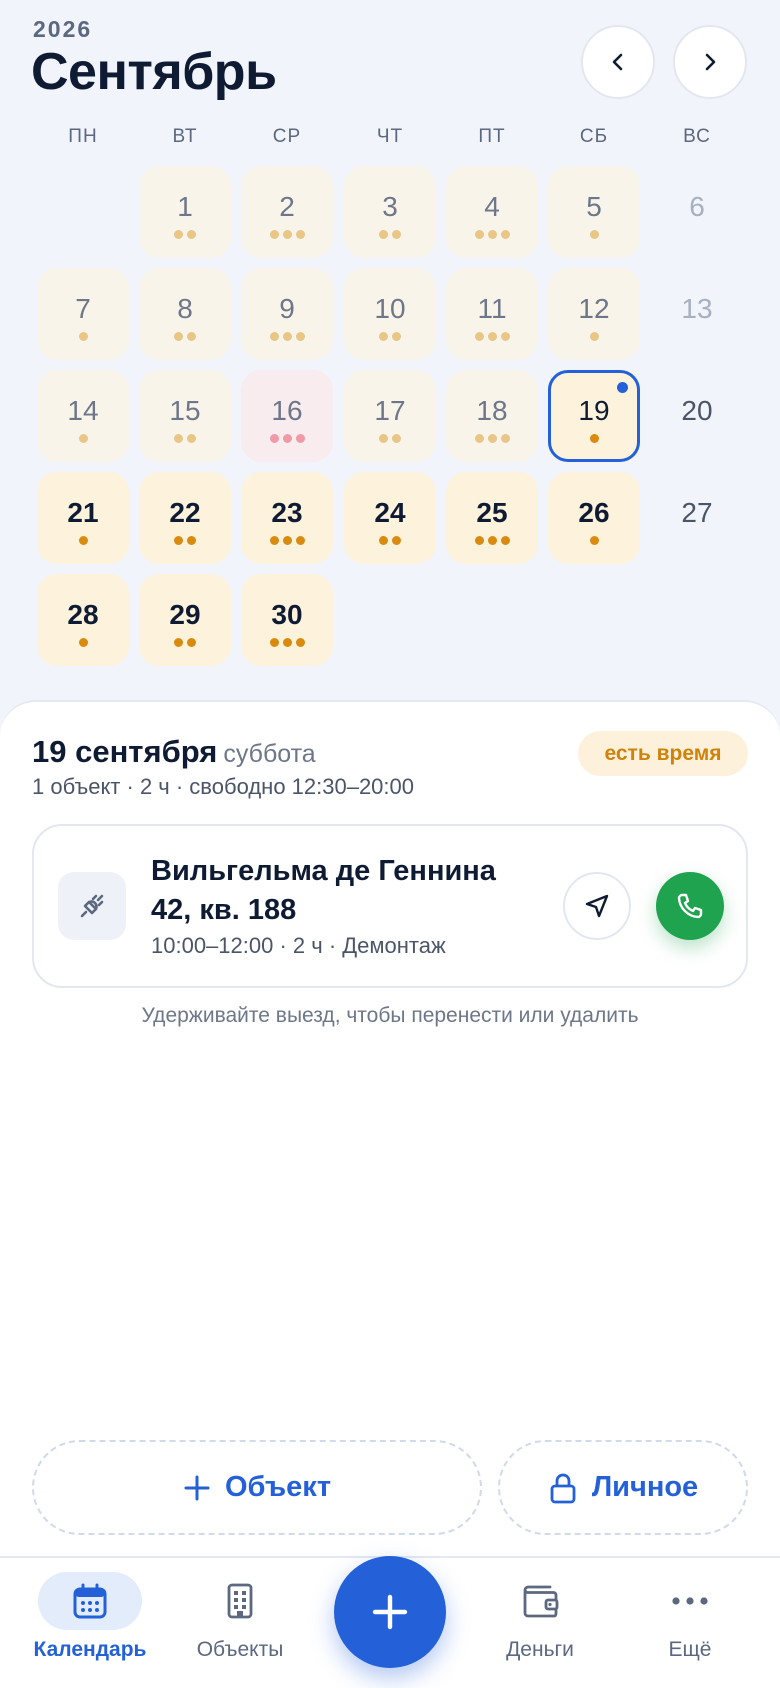  What do you see at coordinates (240, 1649) in the screenshot?
I see `tab-objects-label: Объекты` at bounding box center [240, 1649].